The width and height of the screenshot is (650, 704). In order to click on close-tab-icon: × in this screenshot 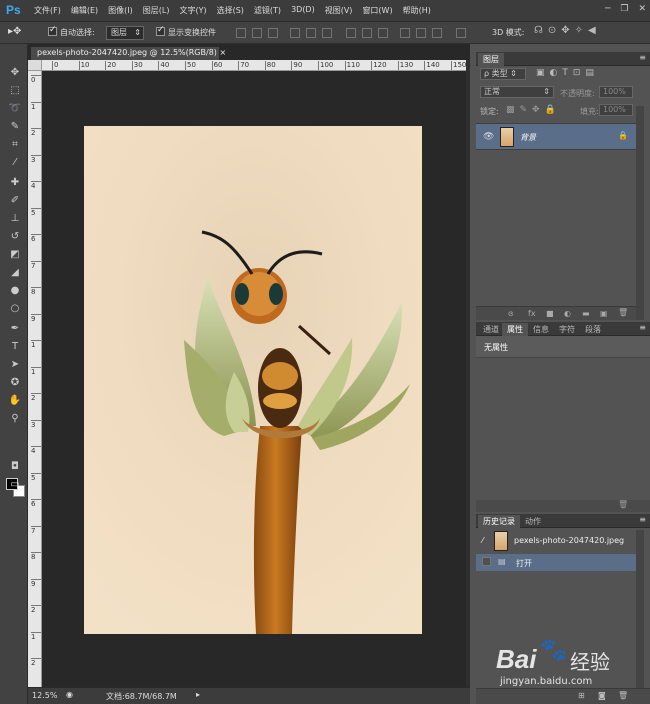, I will do `click(222, 52)`.